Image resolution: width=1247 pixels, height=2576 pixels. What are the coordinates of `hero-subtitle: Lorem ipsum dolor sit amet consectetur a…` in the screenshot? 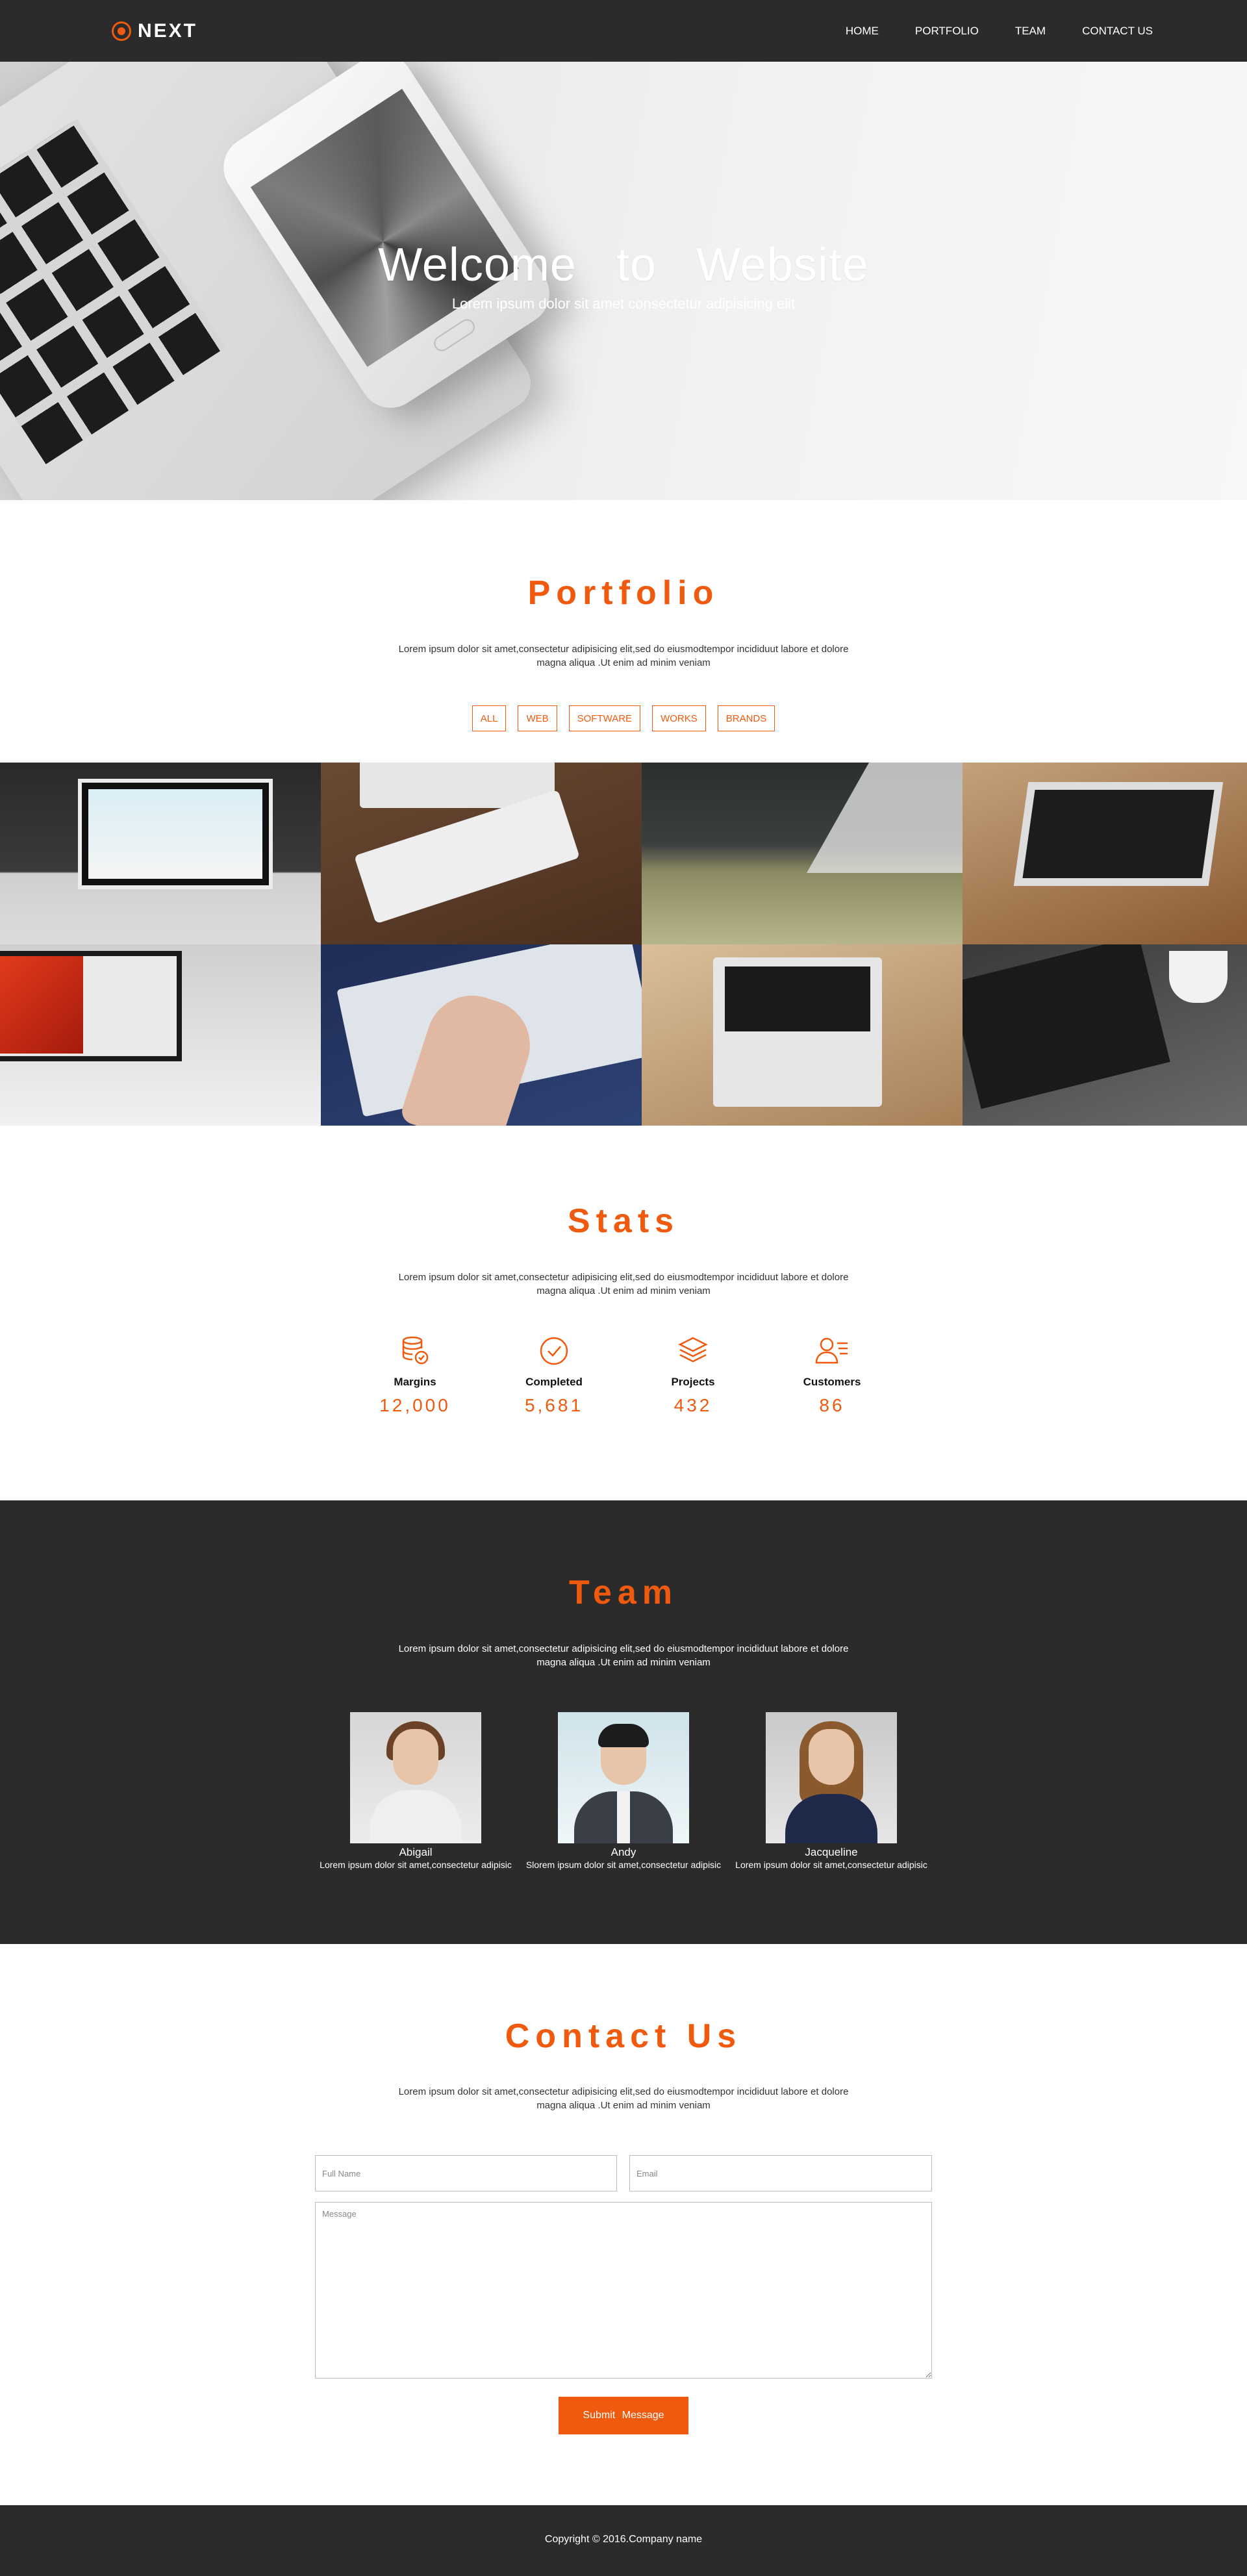 It's located at (623, 304).